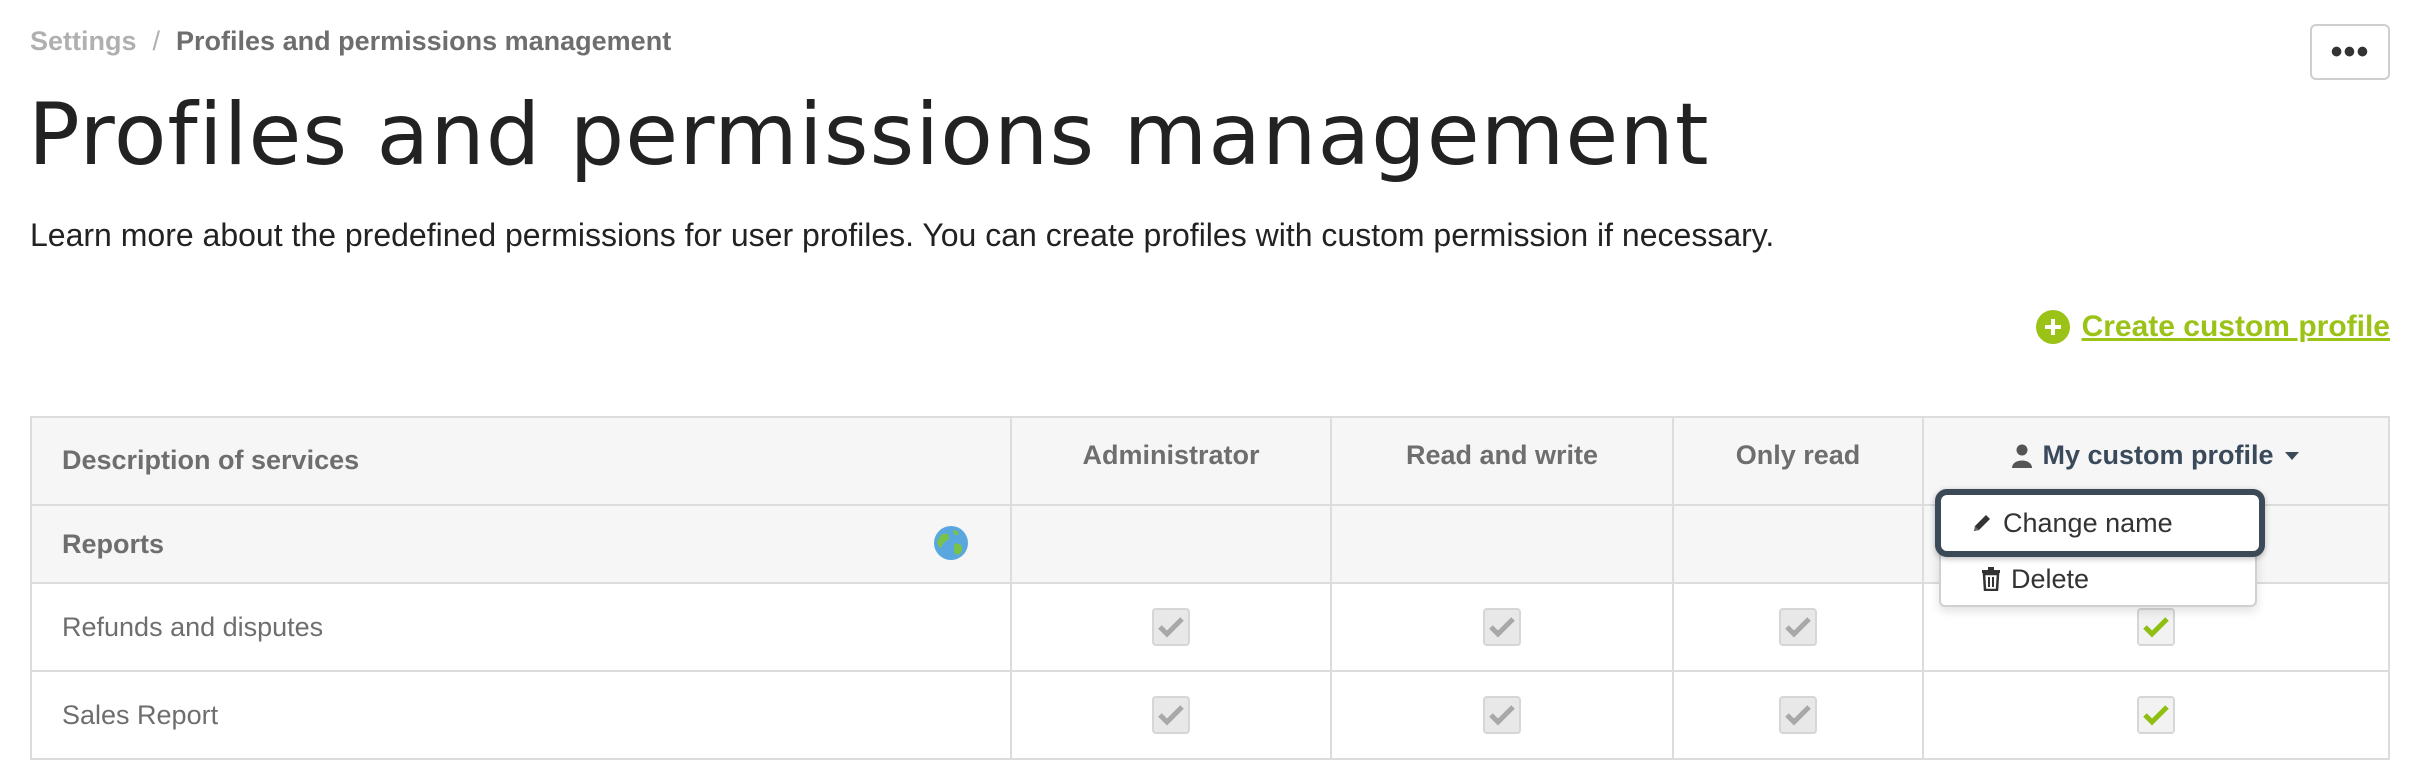 This screenshot has height=760, width=2418. Describe the element at coordinates (521, 544) in the screenshot. I see `section-label: Reports` at that location.